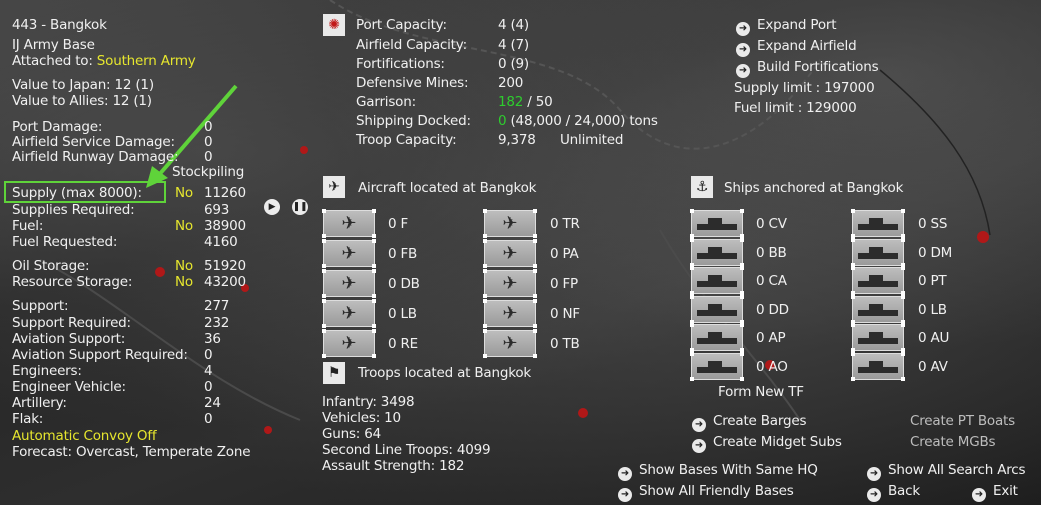 The width and height of the screenshot is (1041, 505). I want to click on shipping-docked-rest: (48,000 / 24,000) tons, so click(584, 121).